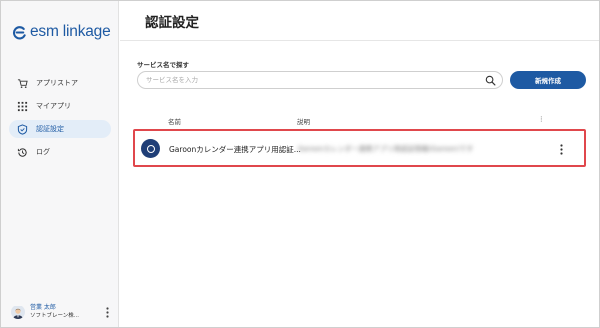  I want to click on search-label: サービス名で探す, so click(163, 65).